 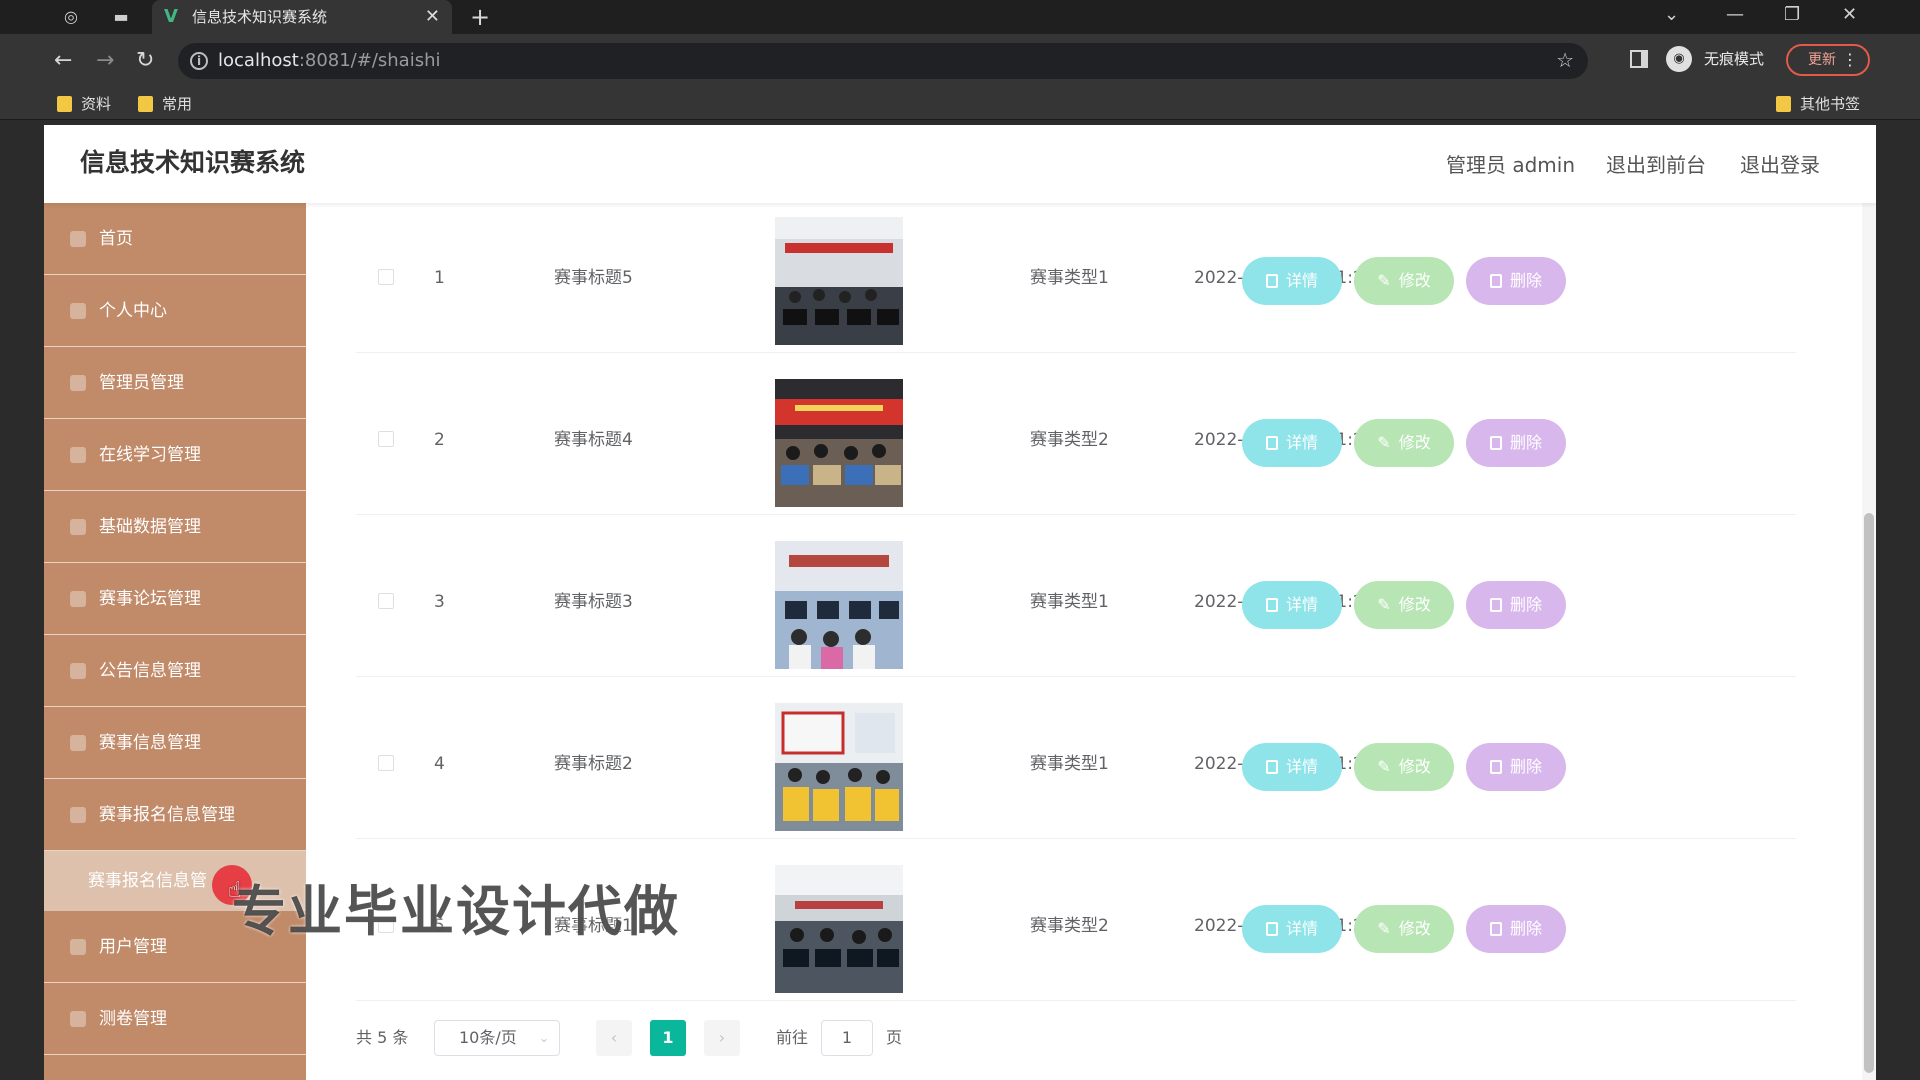 What do you see at coordinates (1639, 59) in the screenshot?
I see `side-panel-icon` at bounding box center [1639, 59].